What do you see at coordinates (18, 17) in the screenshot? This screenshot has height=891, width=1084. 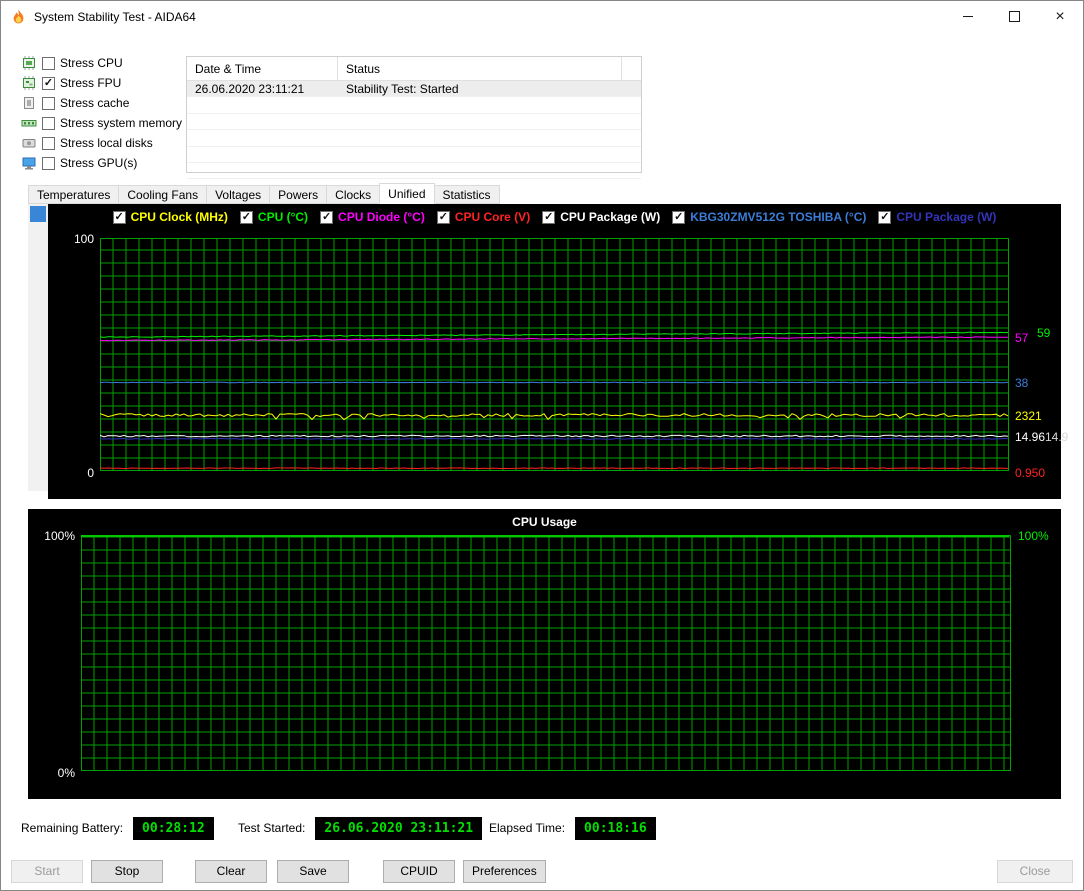 I see `aida64-flame-icon` at bounding box center [18, 17].